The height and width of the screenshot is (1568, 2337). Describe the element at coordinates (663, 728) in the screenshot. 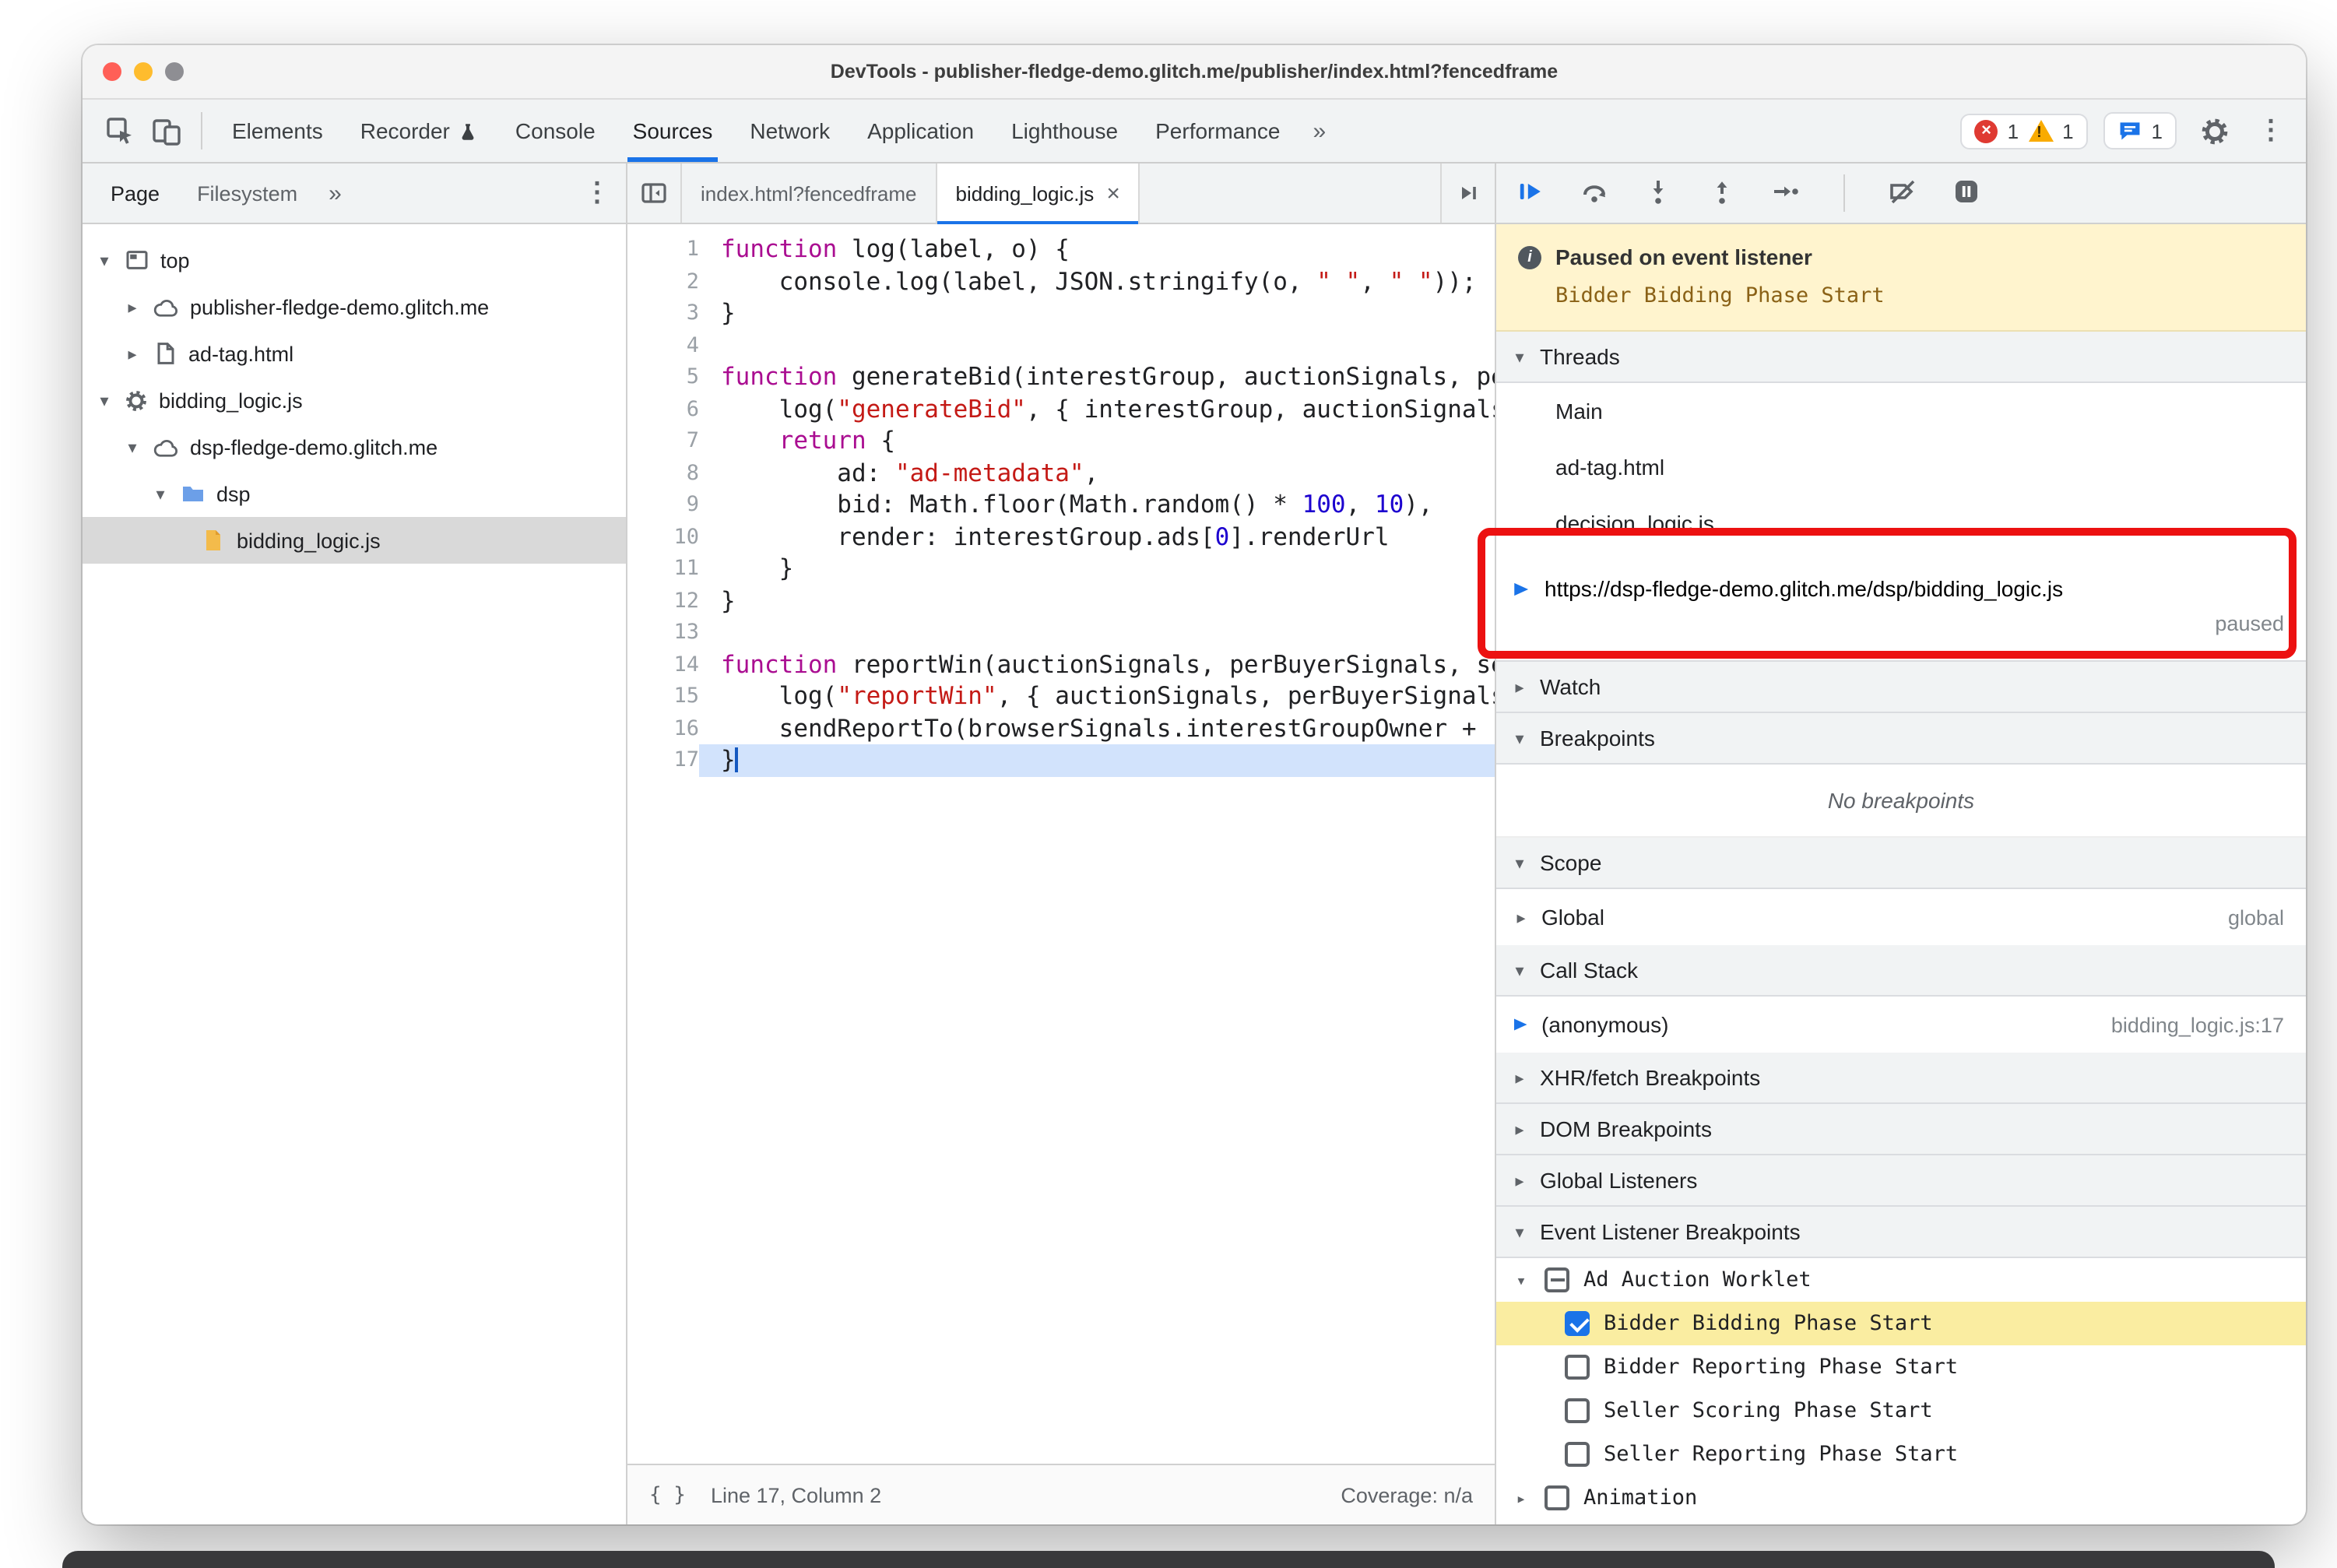

I see `line-number: 16` at that location.